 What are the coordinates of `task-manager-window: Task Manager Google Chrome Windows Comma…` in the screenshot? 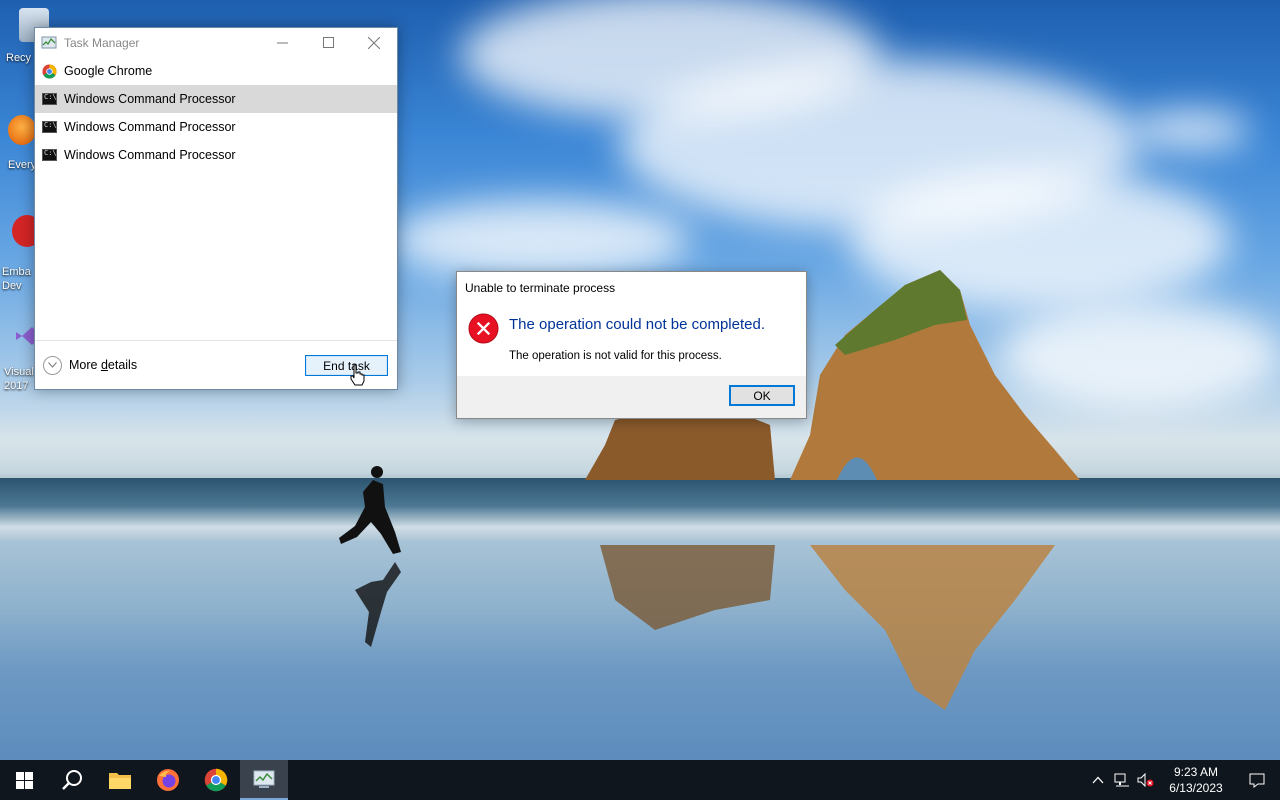 It's located at (216, 208).